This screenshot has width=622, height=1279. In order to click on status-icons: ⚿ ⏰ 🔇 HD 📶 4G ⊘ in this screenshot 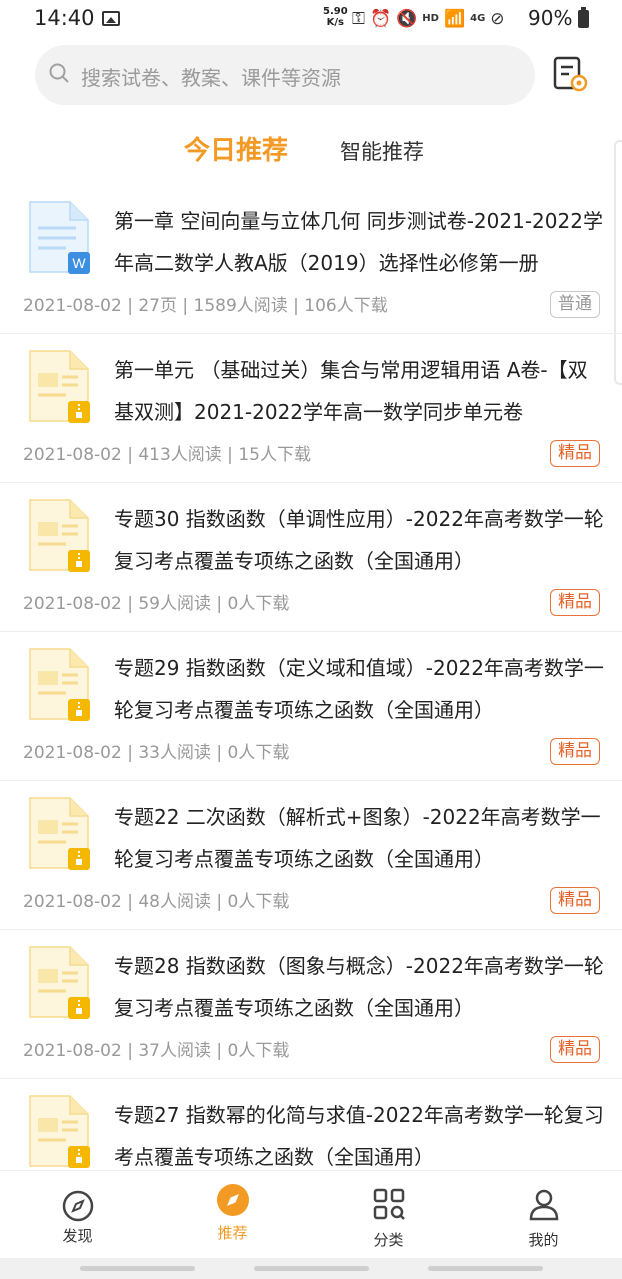, I will do `click(428, 19)`.